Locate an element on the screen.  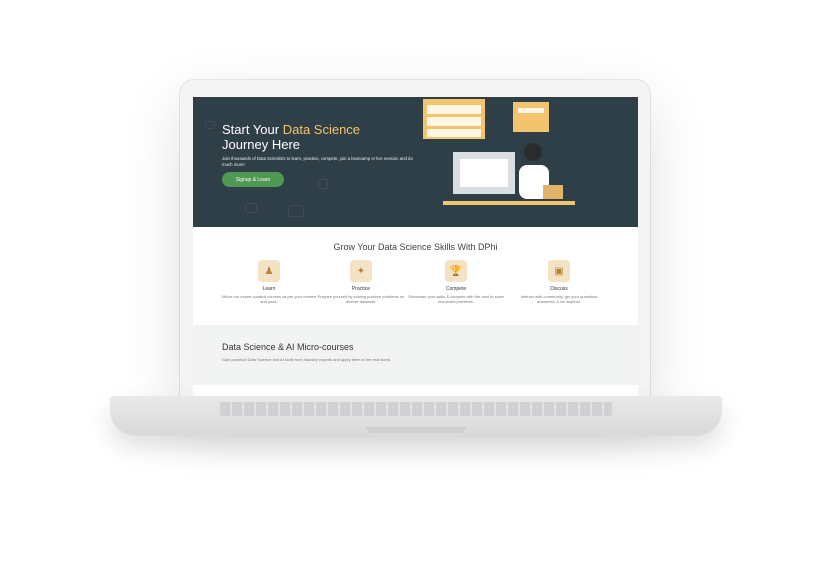
hero-title-line2: Journey Here is located at coordinates (261, 144).